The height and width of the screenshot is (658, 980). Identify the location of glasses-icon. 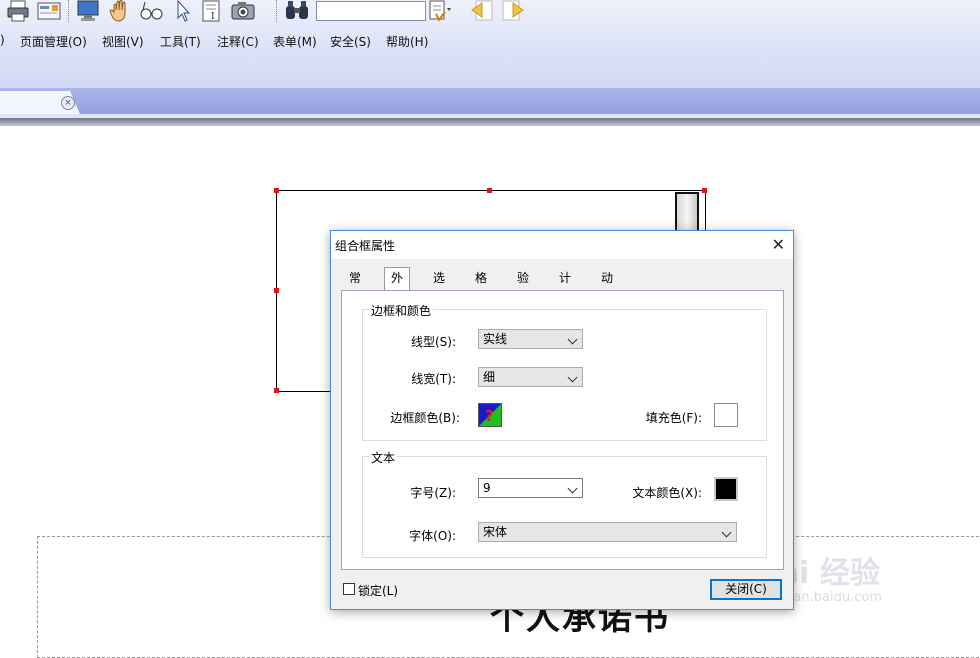
(151, 11).